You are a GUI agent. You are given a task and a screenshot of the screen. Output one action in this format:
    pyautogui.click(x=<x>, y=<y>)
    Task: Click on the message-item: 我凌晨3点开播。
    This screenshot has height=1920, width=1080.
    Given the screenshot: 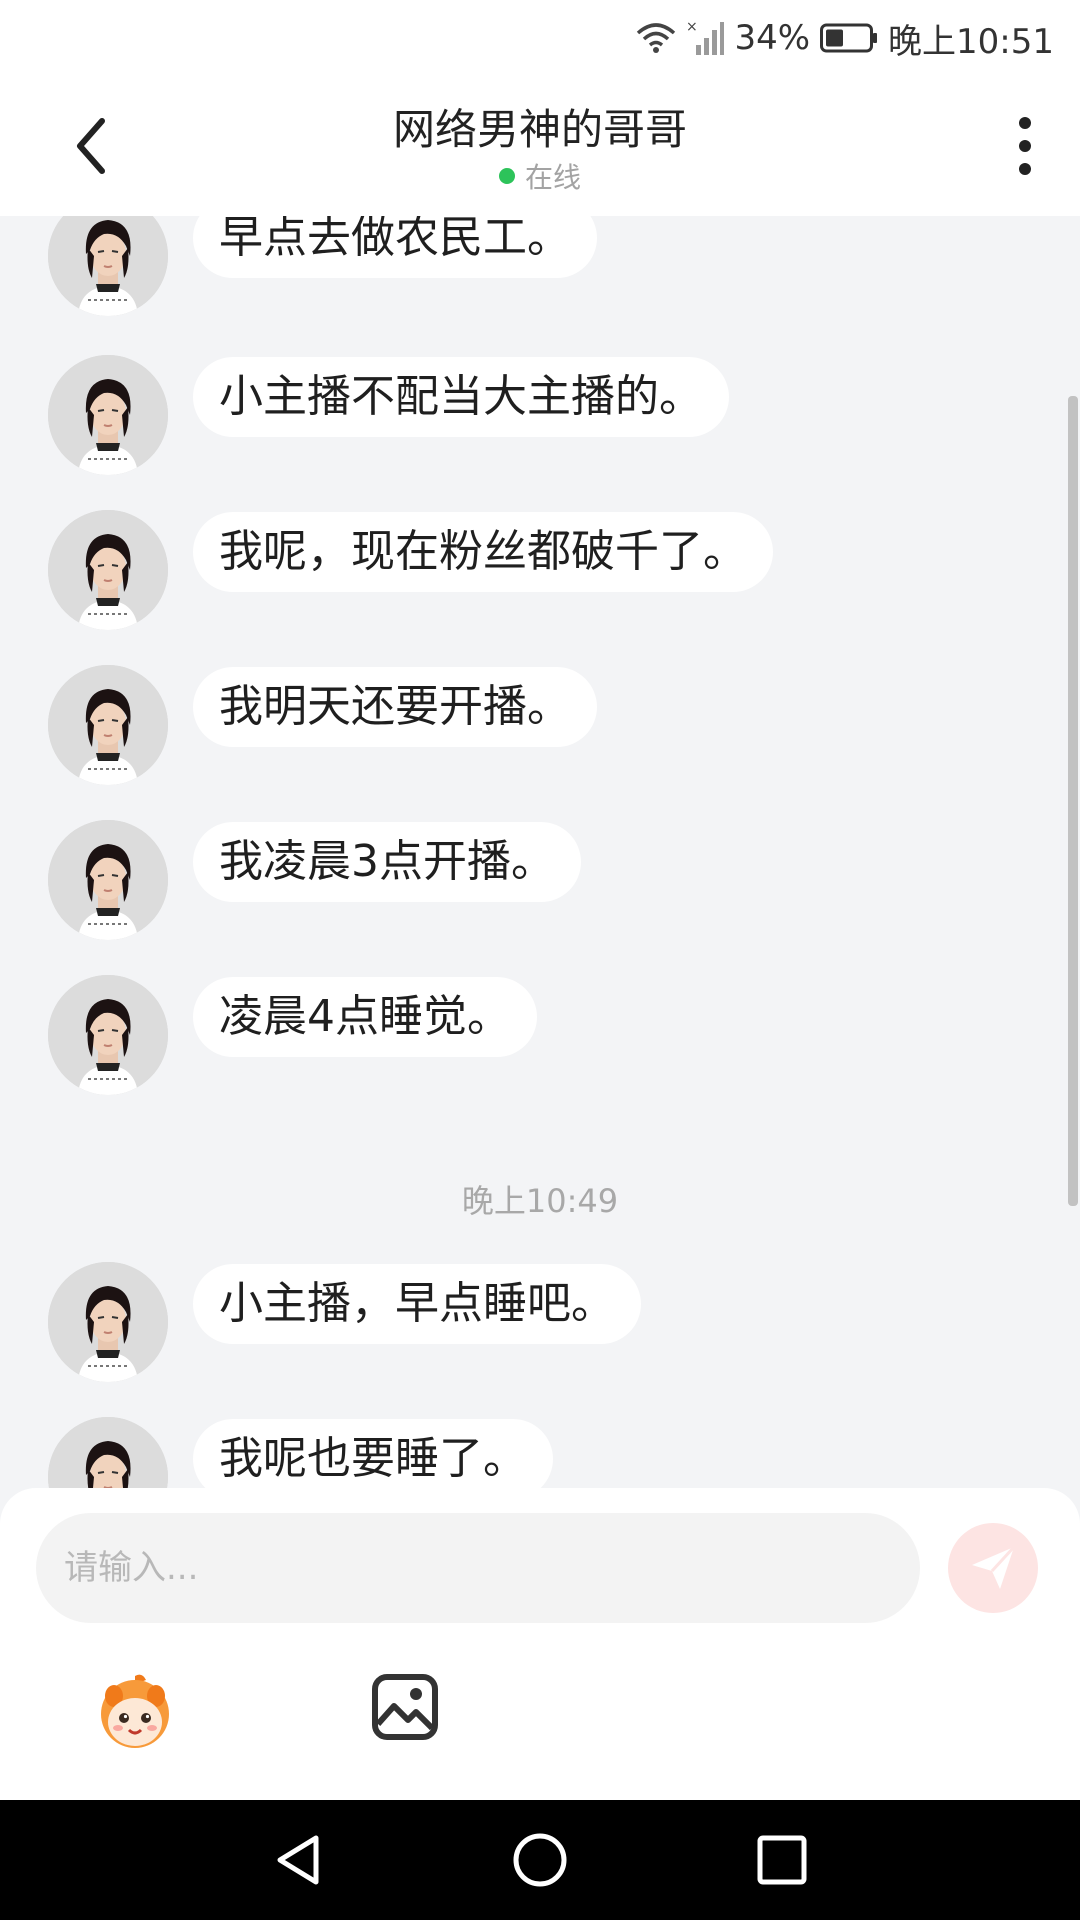 What is the action you would take?
    pyautogui.click(x=548, y=880)
    